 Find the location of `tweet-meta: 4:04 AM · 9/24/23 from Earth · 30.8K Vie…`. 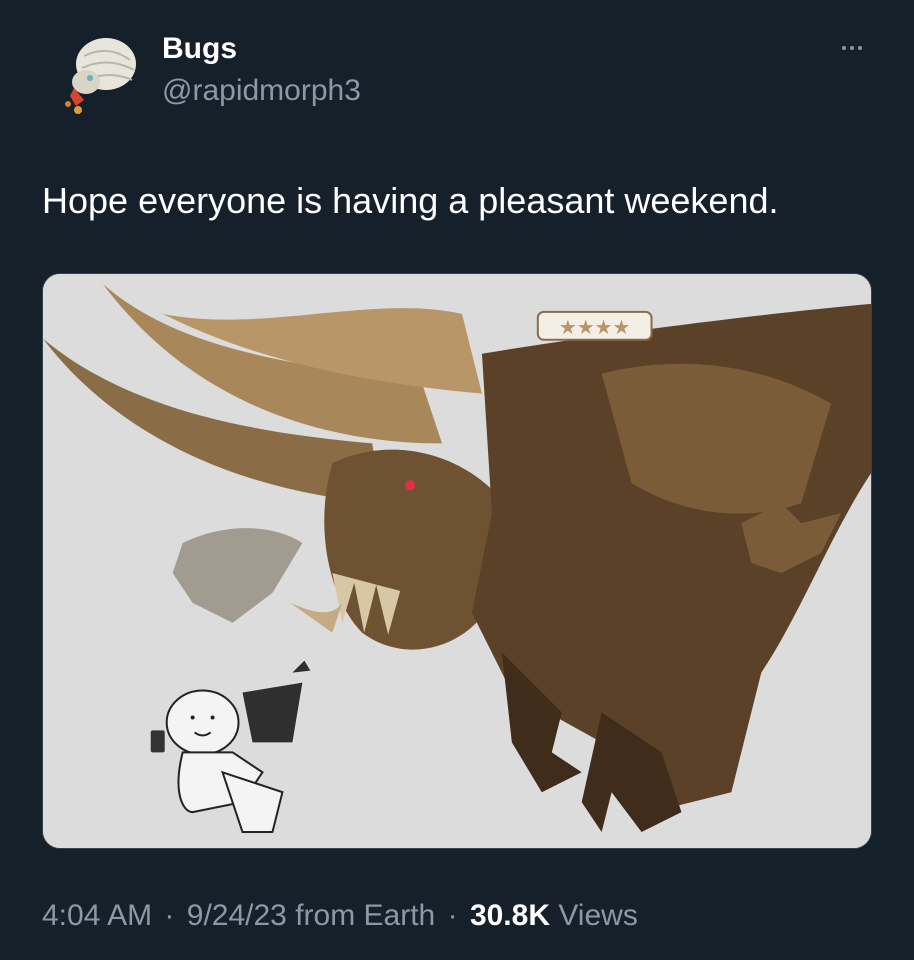

tweet-meta: 4:04 AM · 9/24/23 from Earth · 30.8K Vie… is located at coordinates (457, 916).